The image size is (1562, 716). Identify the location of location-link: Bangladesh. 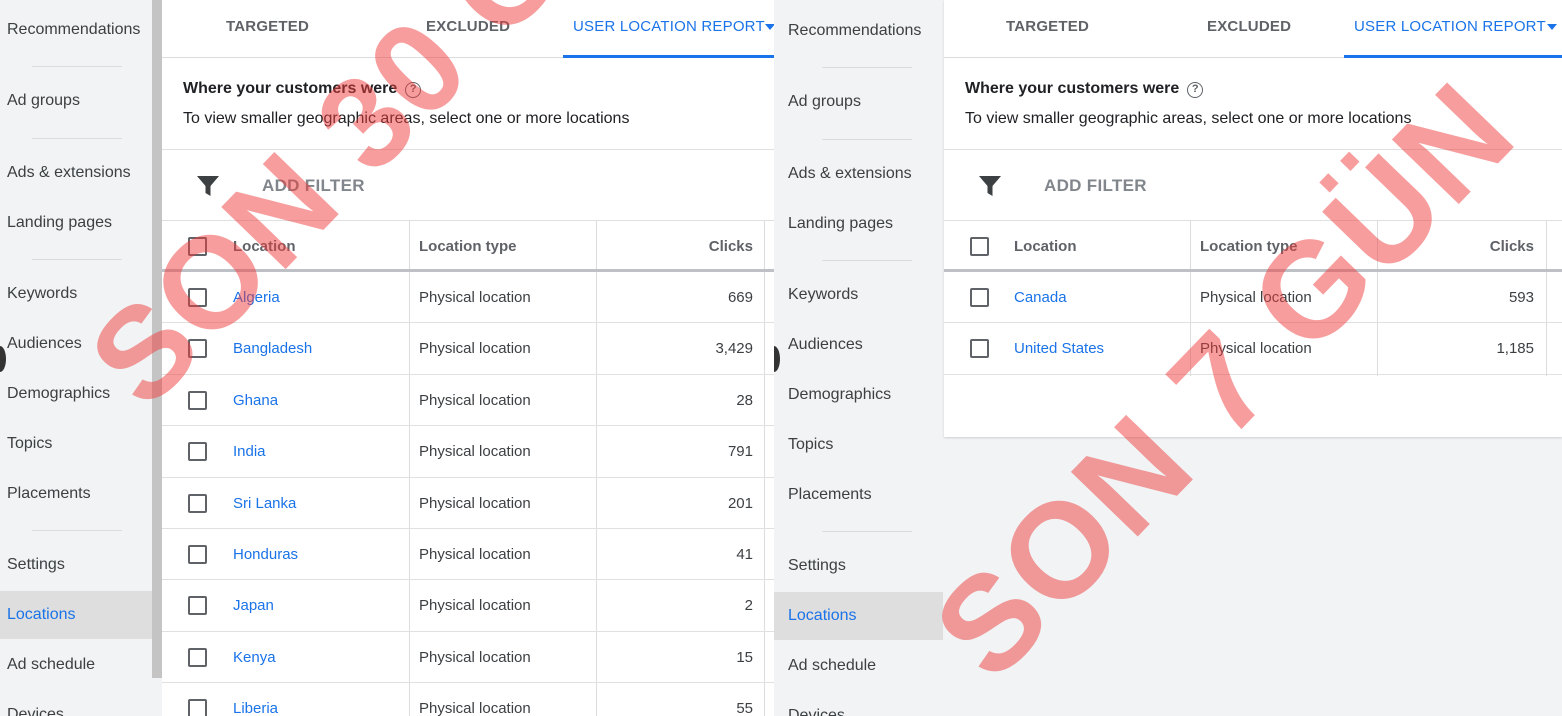
(272, 348).